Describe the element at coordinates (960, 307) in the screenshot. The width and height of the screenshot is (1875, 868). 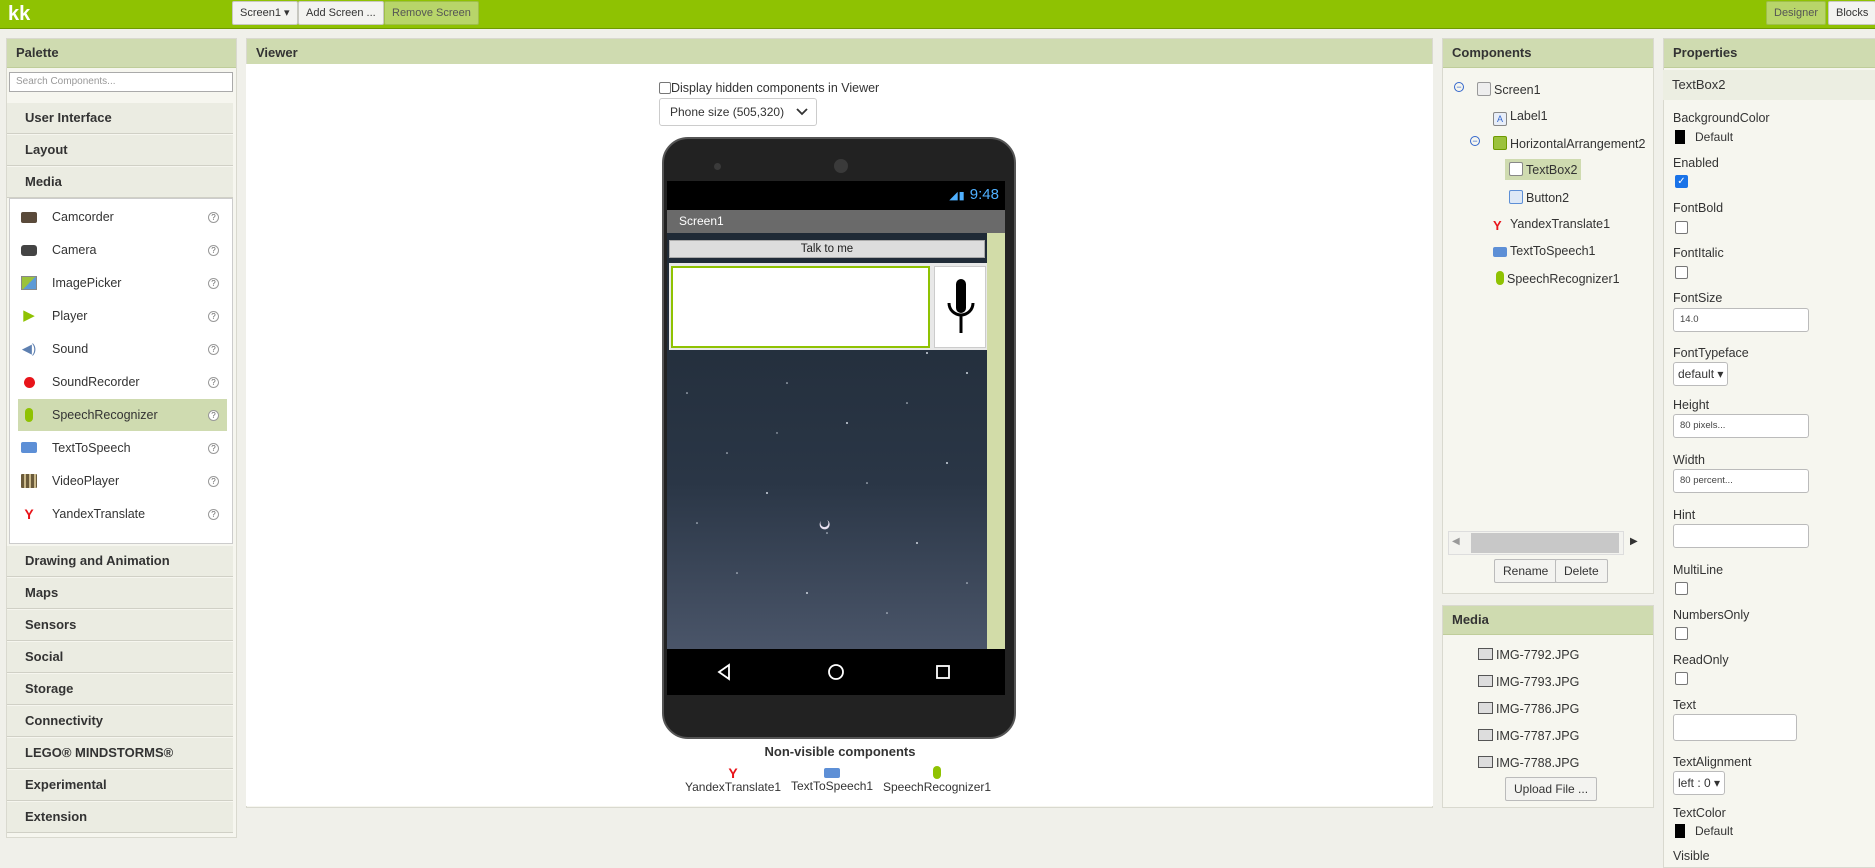
I see `button2-preview` at that location.